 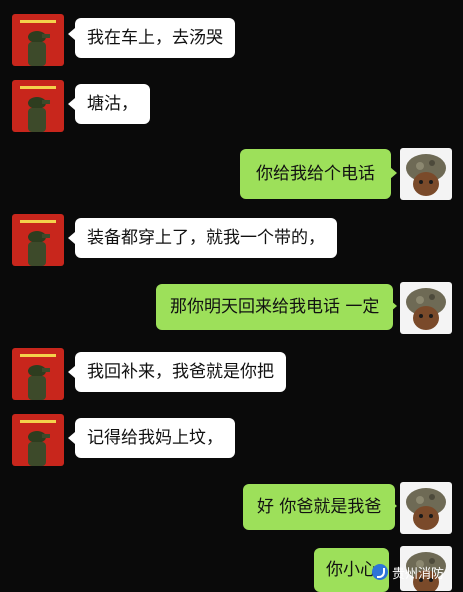 I want to click on wechat-official-icon, so click(x=380, y=572).